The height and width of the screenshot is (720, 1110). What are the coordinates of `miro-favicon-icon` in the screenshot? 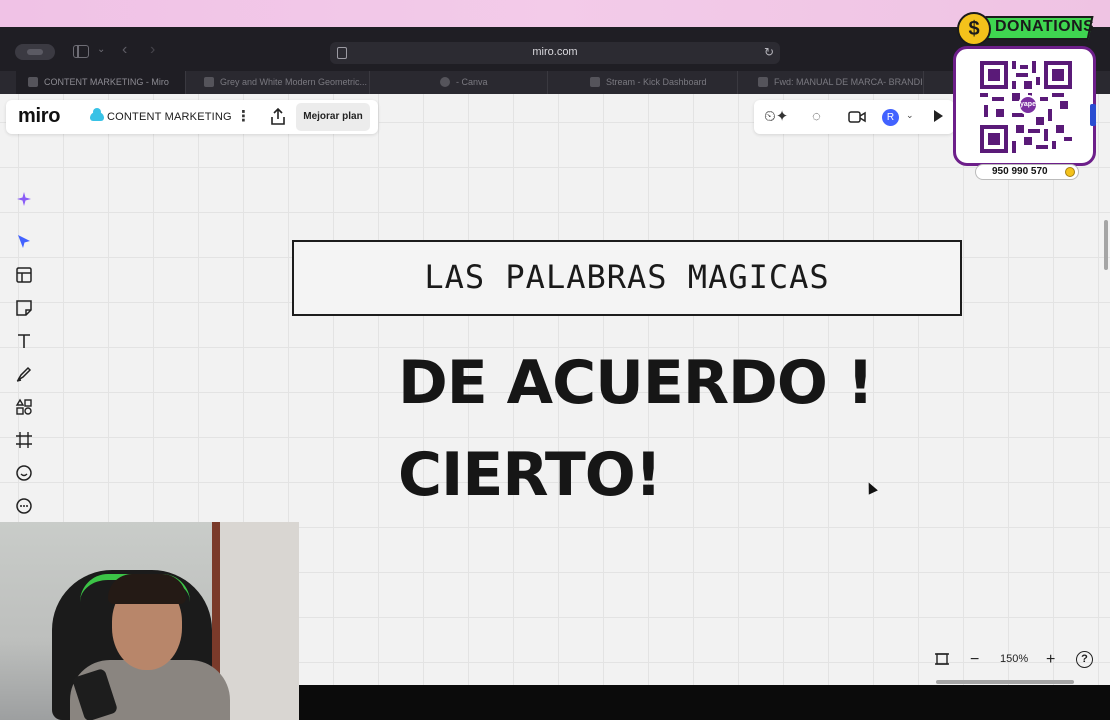 It's located at (33, 82).